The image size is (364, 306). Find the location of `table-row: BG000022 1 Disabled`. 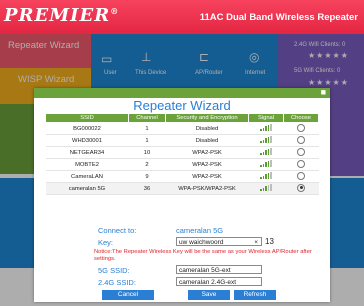

table-row: BG000022 1 Disabled is located at coordinates (182, 128).